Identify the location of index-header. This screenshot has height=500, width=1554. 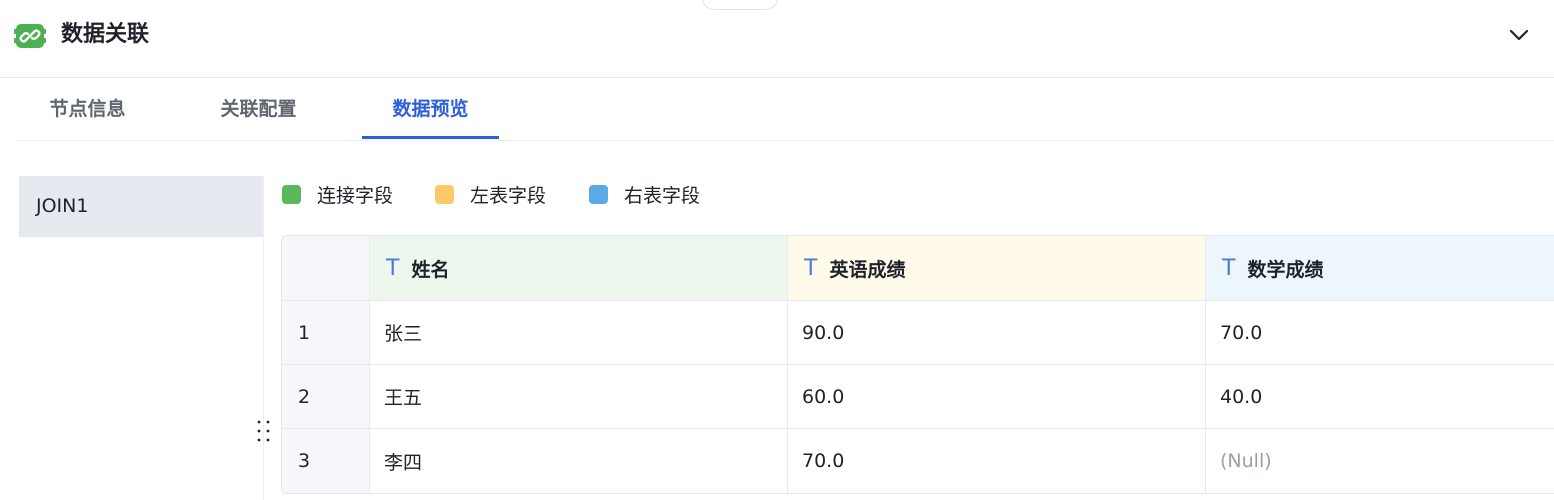
(326, 268).